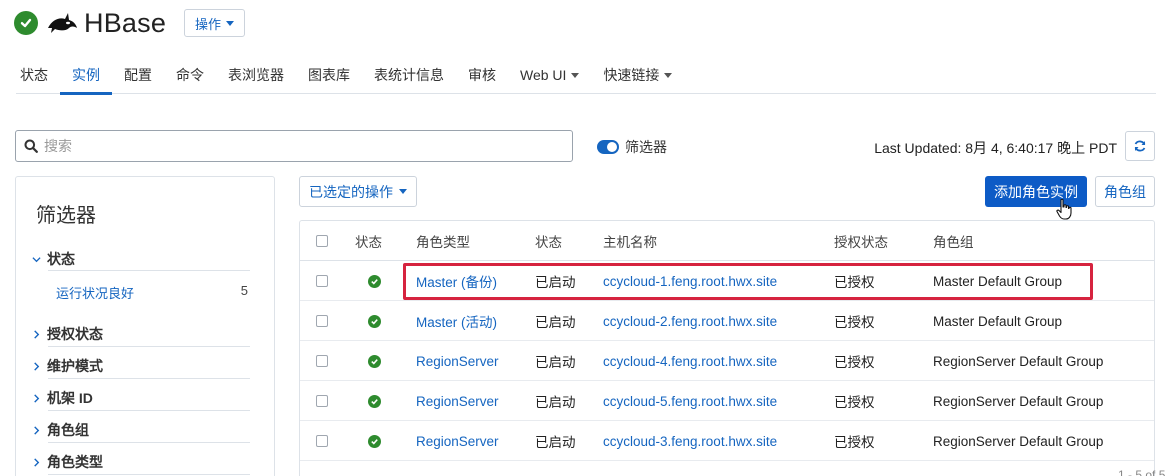 The width and height of the screenshot is (1174, 476). I want to click on tab-web-ui: Web UI, so click(549, 75).